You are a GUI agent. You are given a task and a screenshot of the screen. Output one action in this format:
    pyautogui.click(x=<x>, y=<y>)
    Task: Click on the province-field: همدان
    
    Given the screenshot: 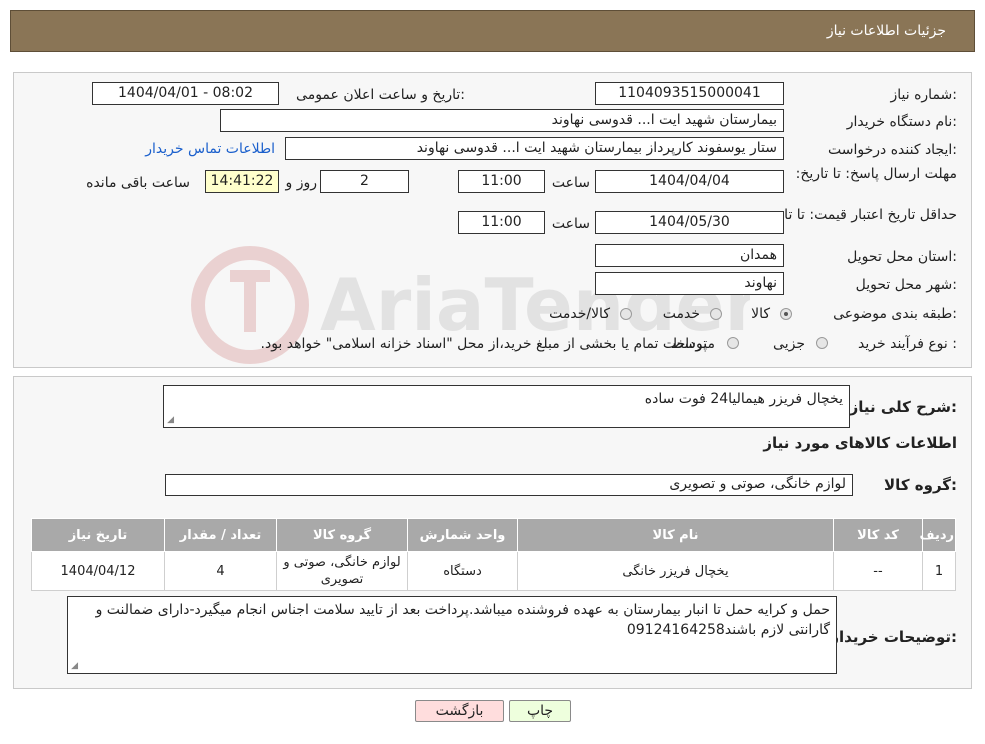 What is the action you would take?
    pyautogui.click(x=689, y=255)
    